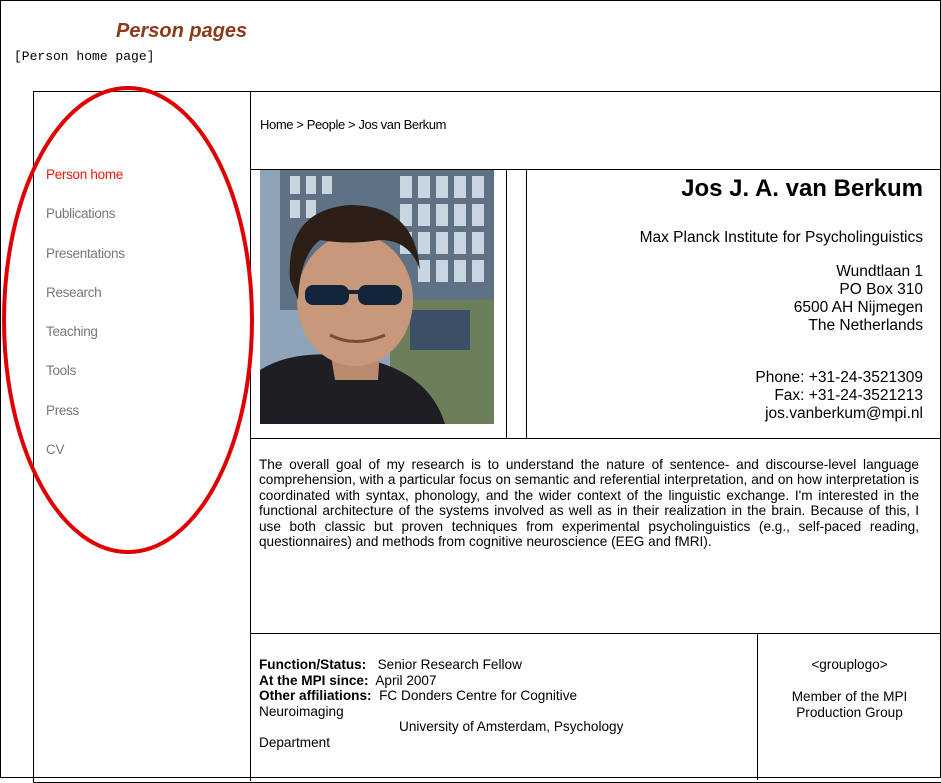 This screenshot has height=783, width=941. I want to click on person-name: Jos J. A. van Berkum, so click(802, 188).